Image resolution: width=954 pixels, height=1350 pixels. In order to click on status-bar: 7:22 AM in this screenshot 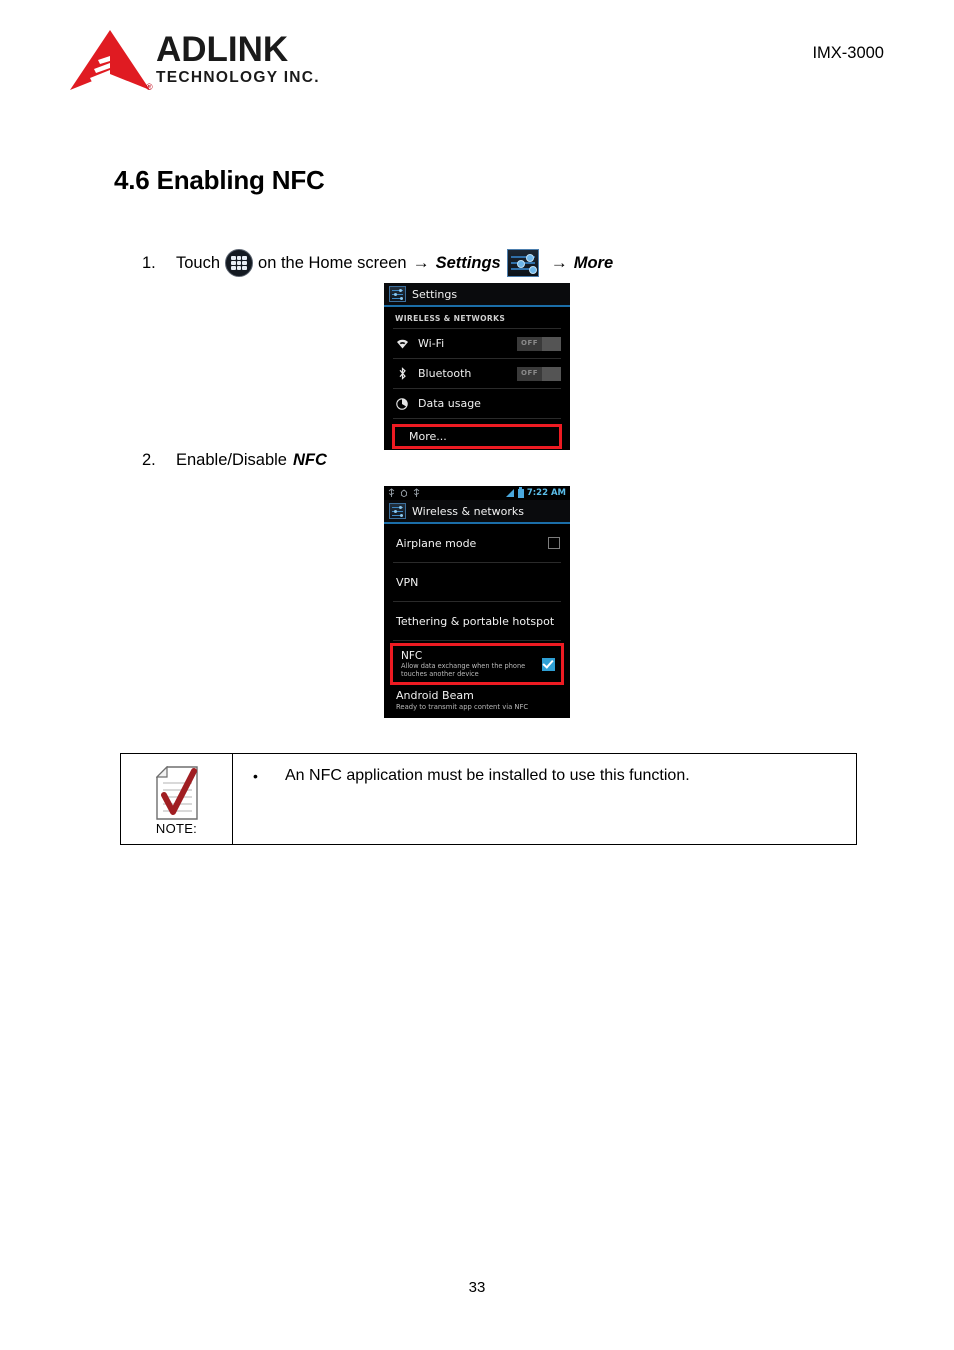, I will do `click(477, 493)`.